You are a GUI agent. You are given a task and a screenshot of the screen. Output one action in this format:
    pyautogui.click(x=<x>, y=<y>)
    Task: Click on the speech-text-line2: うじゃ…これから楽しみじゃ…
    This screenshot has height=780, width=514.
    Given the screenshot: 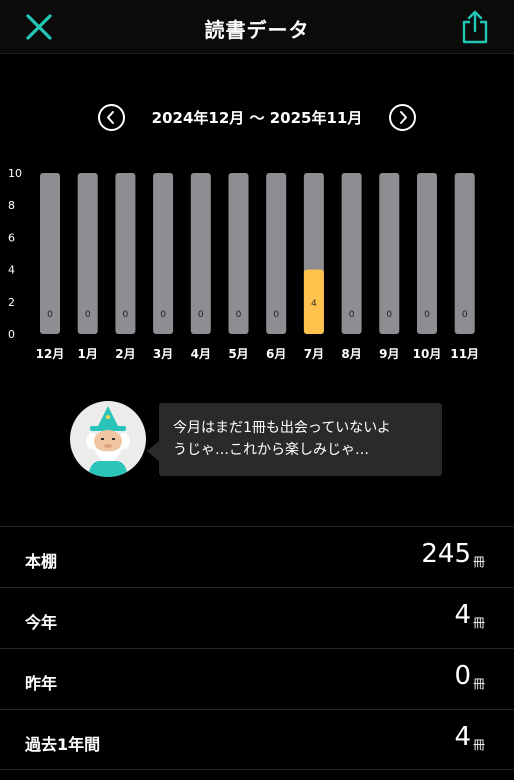 What is the action you would take?
    pyautogui.click(x=271, y=450)
    